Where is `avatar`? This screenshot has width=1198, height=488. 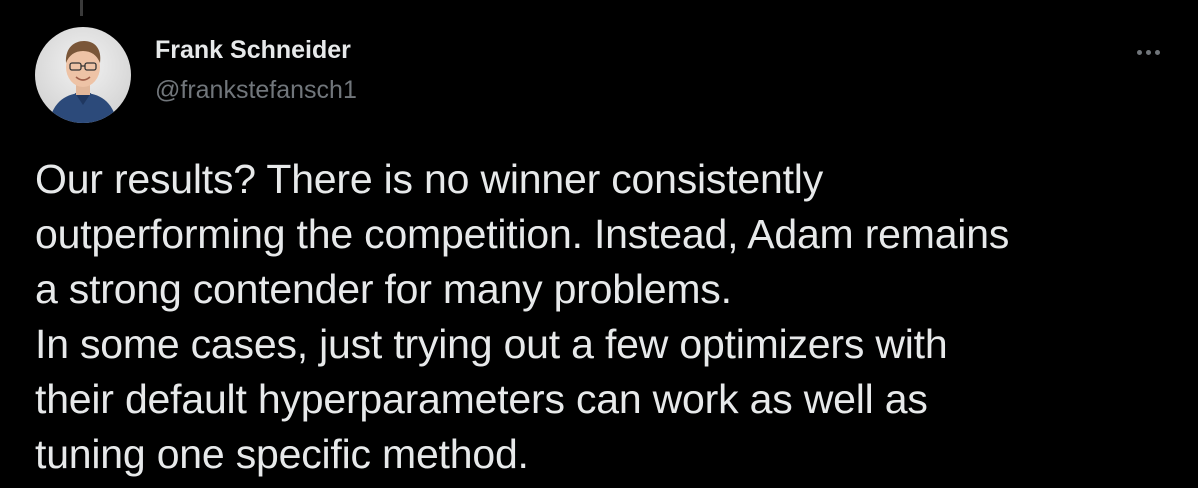 avatar is located at coordinates (83, 75).